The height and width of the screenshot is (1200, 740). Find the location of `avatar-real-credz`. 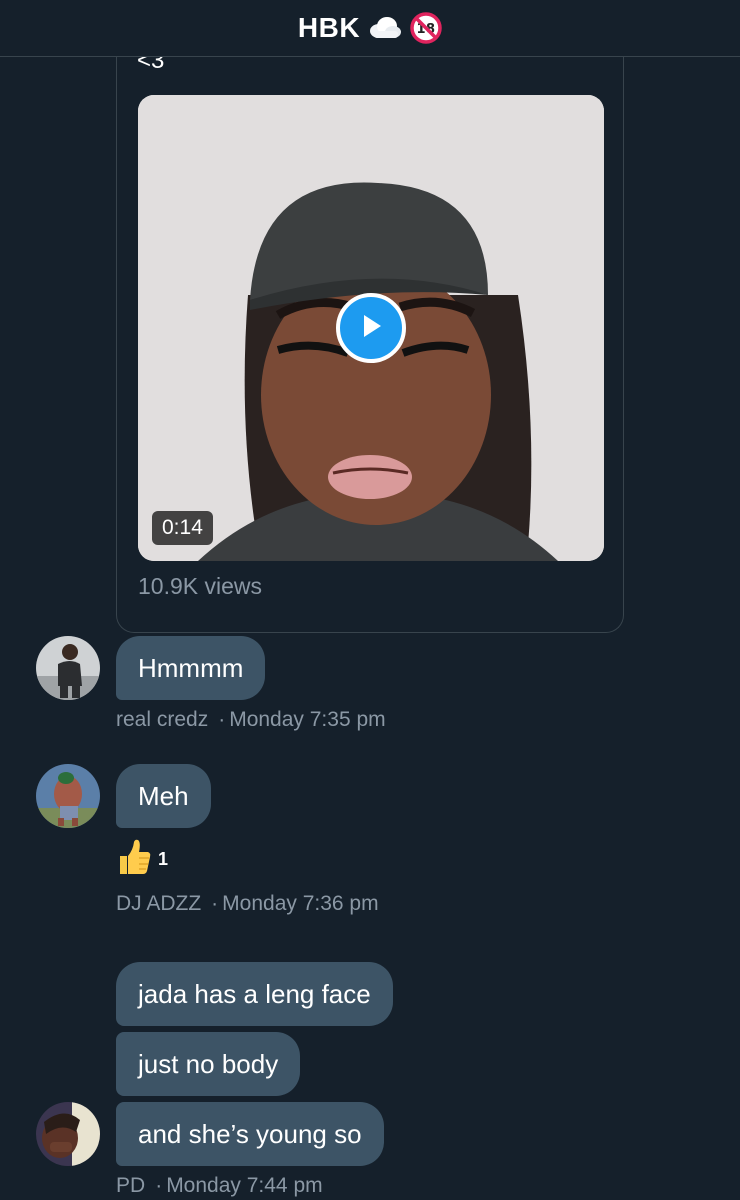

avatar-real-credz is located at coordinates (68, 668).